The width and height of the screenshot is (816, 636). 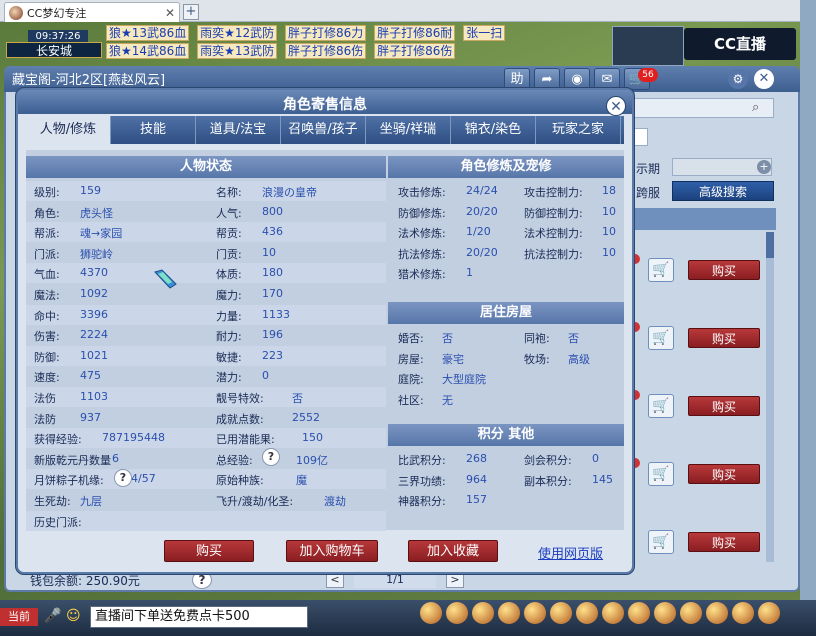 I want to click on cultivation-row: 防御修炼: 20/20, so click(x=448, y=213).